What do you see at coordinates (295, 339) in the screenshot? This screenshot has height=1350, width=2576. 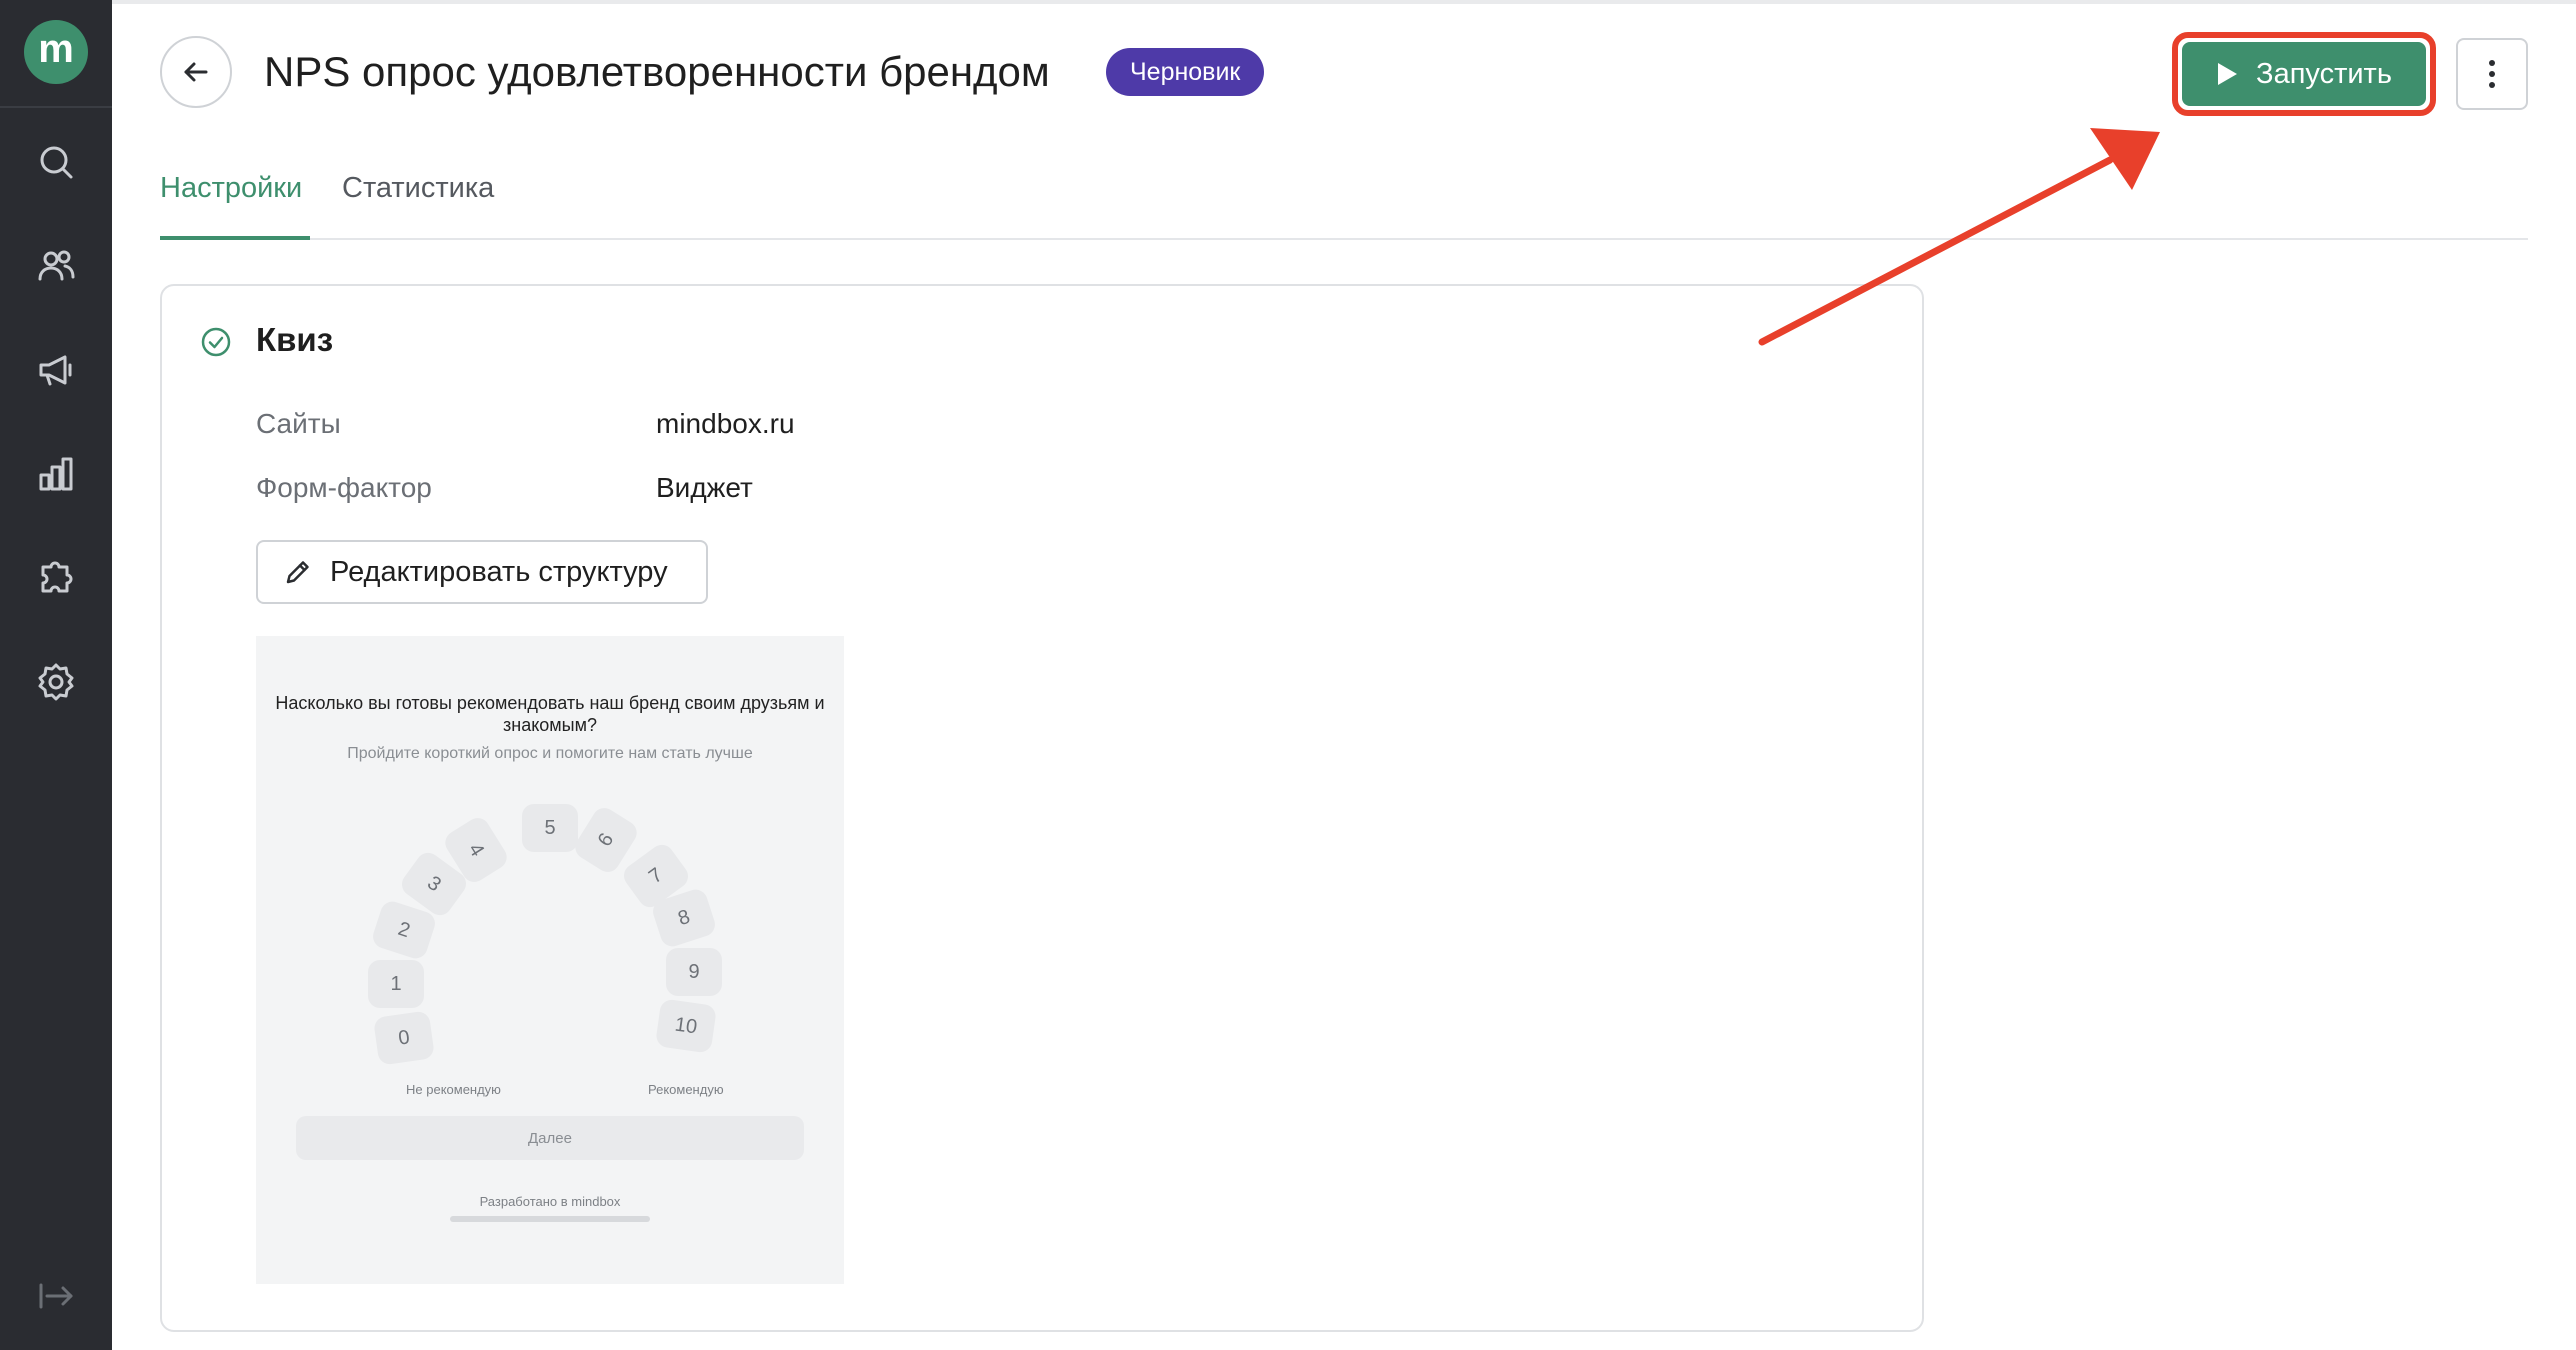 I see `section-title: Квиз` at bounding box center [295, 339].